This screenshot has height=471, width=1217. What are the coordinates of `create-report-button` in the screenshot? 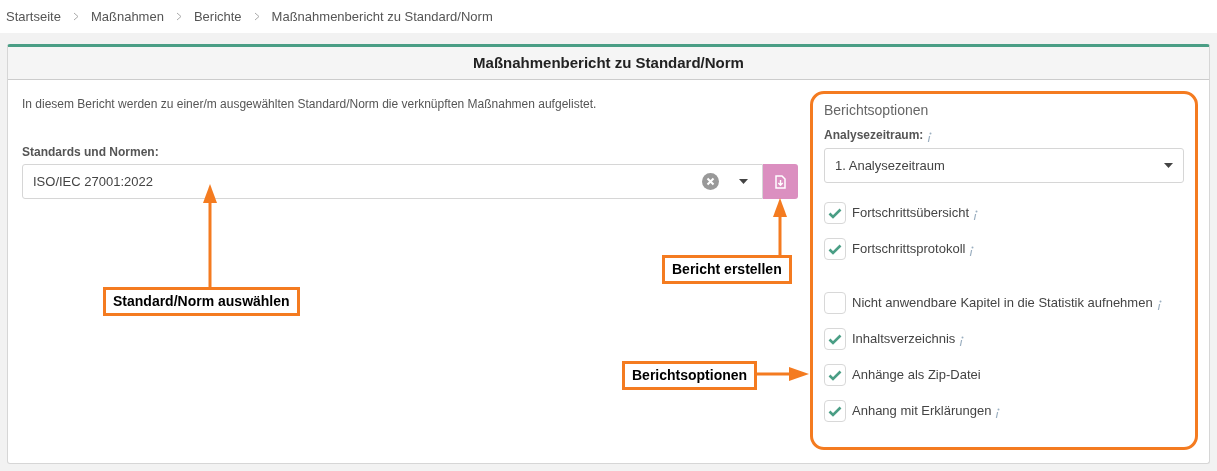 It's located at (780, 181).